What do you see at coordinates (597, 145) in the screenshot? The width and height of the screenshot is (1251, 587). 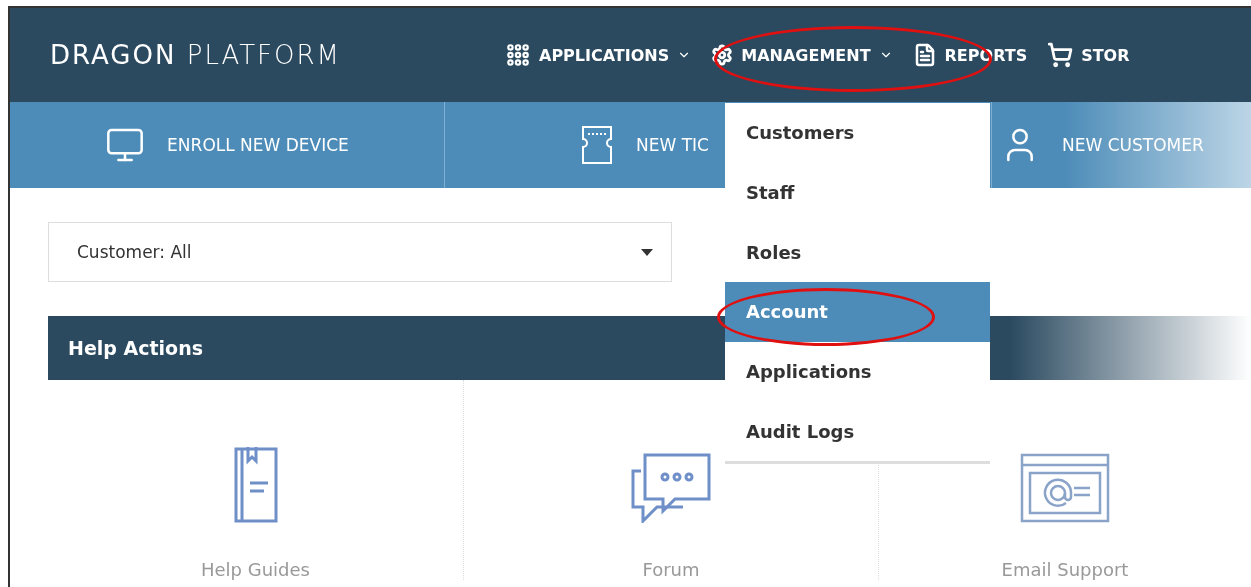 I see `ticket-icon` at bounding box center [597, 145].